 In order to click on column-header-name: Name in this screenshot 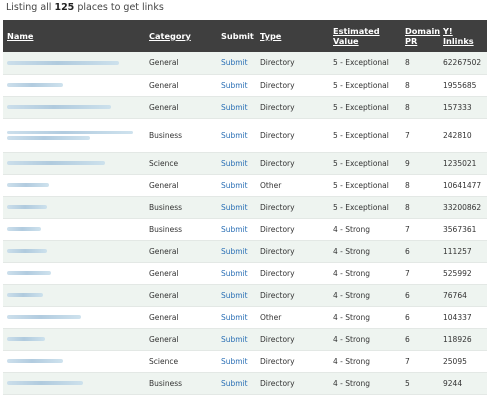, I will do `click(74, 36)`.